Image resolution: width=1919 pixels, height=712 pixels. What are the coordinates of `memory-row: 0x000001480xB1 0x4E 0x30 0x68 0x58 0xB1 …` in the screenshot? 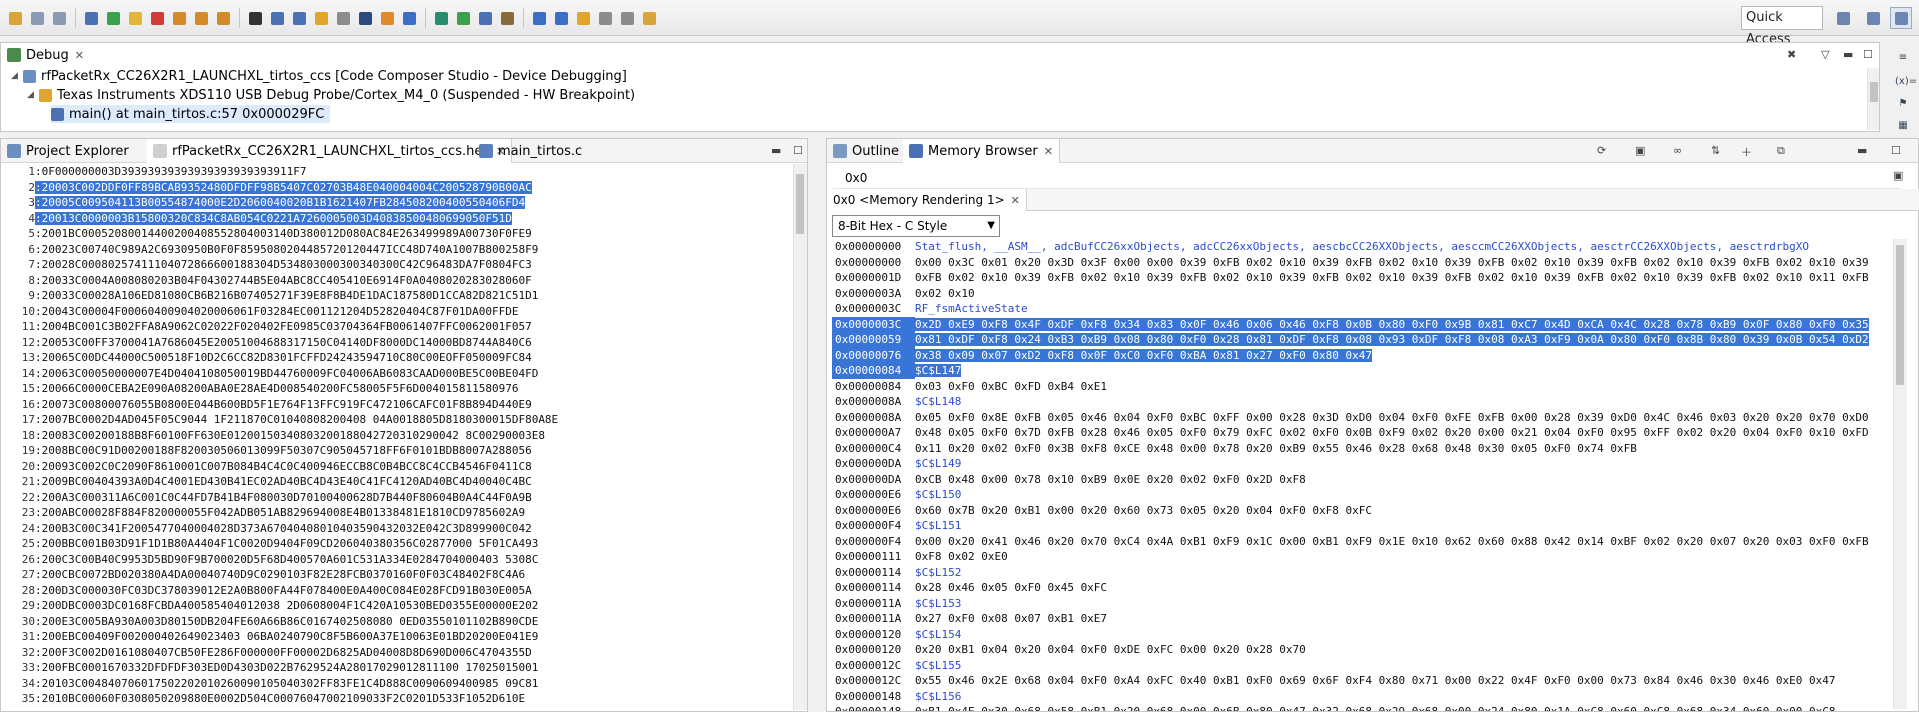 It's located at (1334, 707).